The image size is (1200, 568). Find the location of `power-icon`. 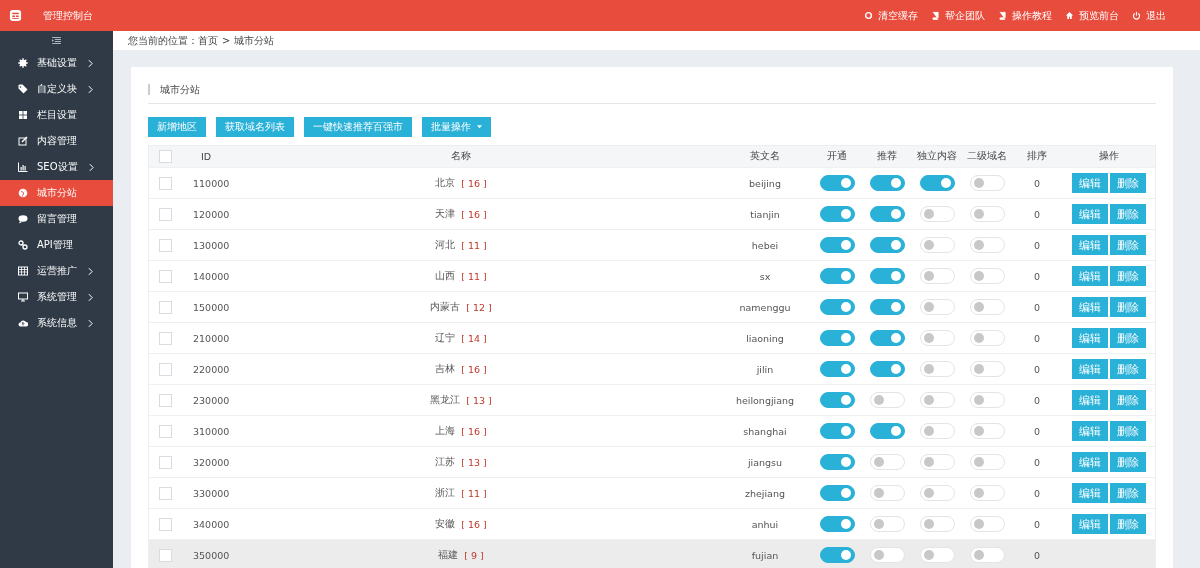

power-icon is located at coordinates (1136, 15).